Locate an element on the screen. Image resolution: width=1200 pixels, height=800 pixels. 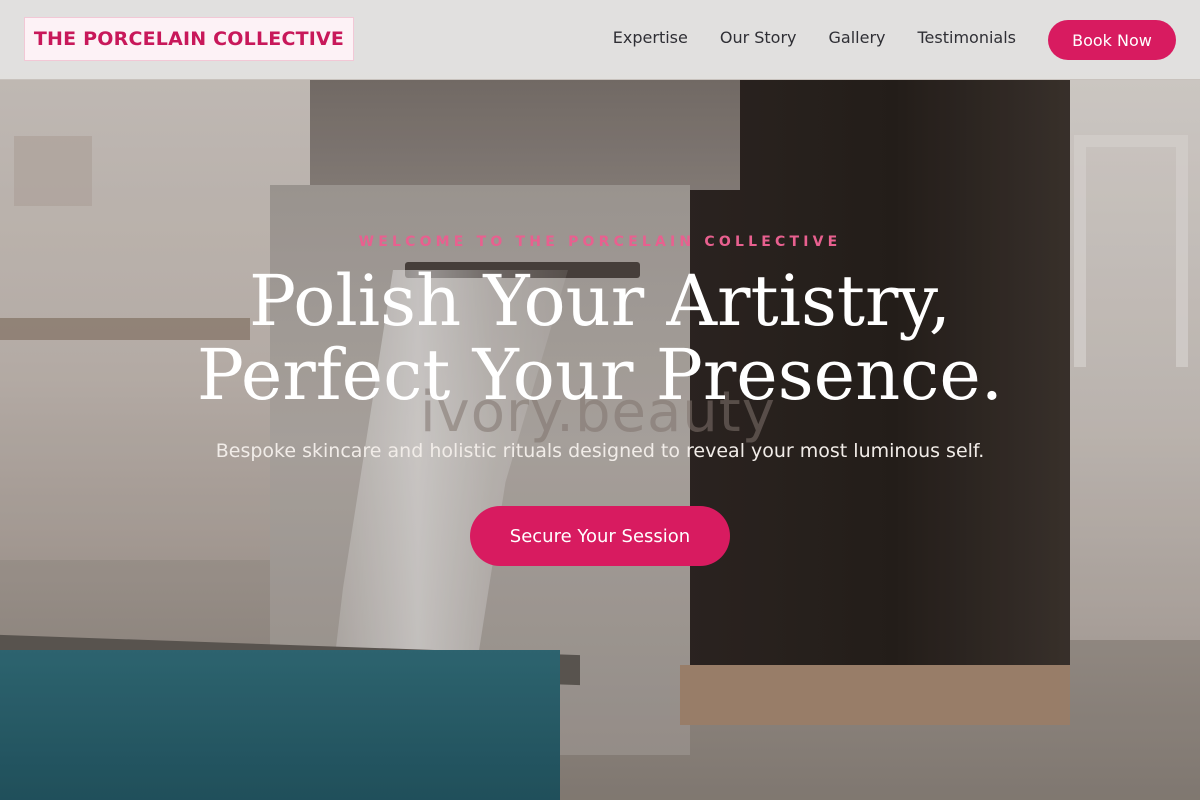
hero-headline-line1: Polish Your Artistry, is located at coordinates (600, 301).